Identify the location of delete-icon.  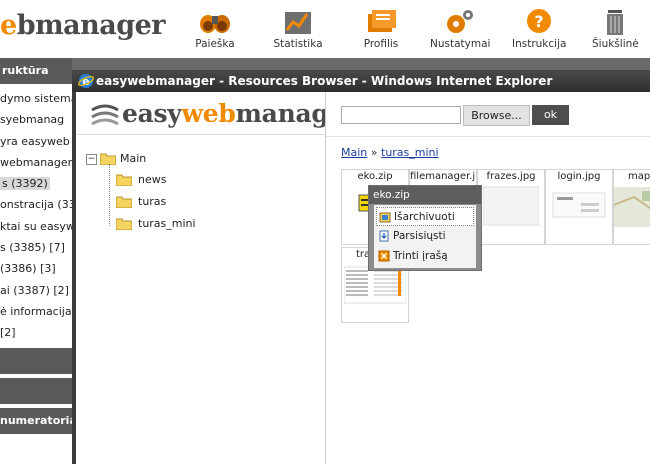
(384, 256).